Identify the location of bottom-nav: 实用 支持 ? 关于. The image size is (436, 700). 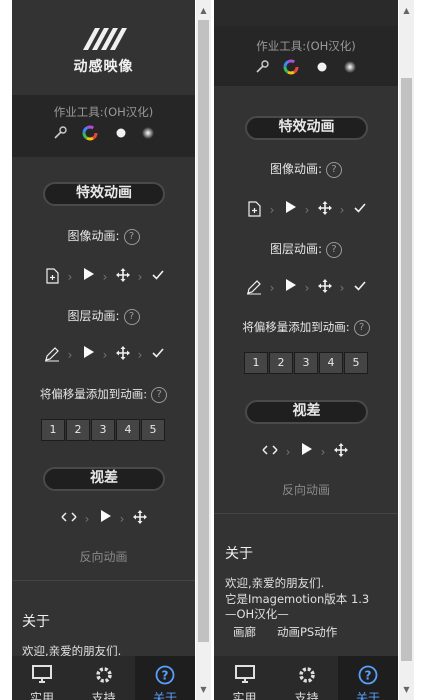
(306, 678).